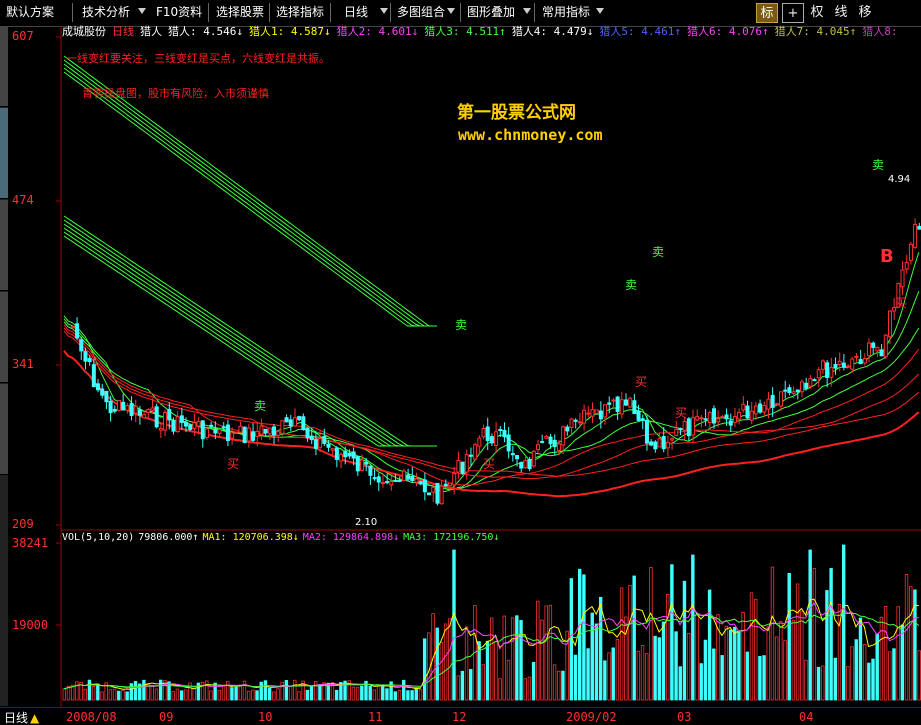 This screenshot has height=725, width=921. Describe the element at coordinates (35, 718) in the screenshot. I see `triangle-up-icon: ▲` at that location.